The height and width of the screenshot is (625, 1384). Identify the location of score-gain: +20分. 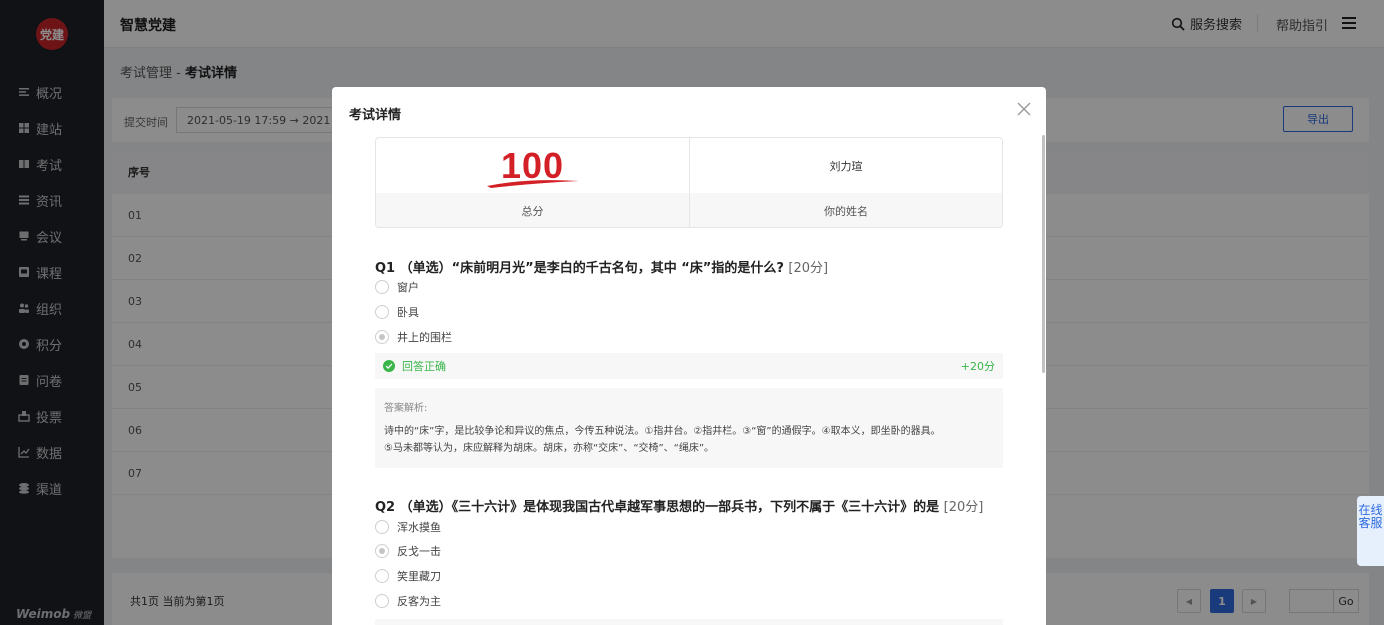
(977, 366).